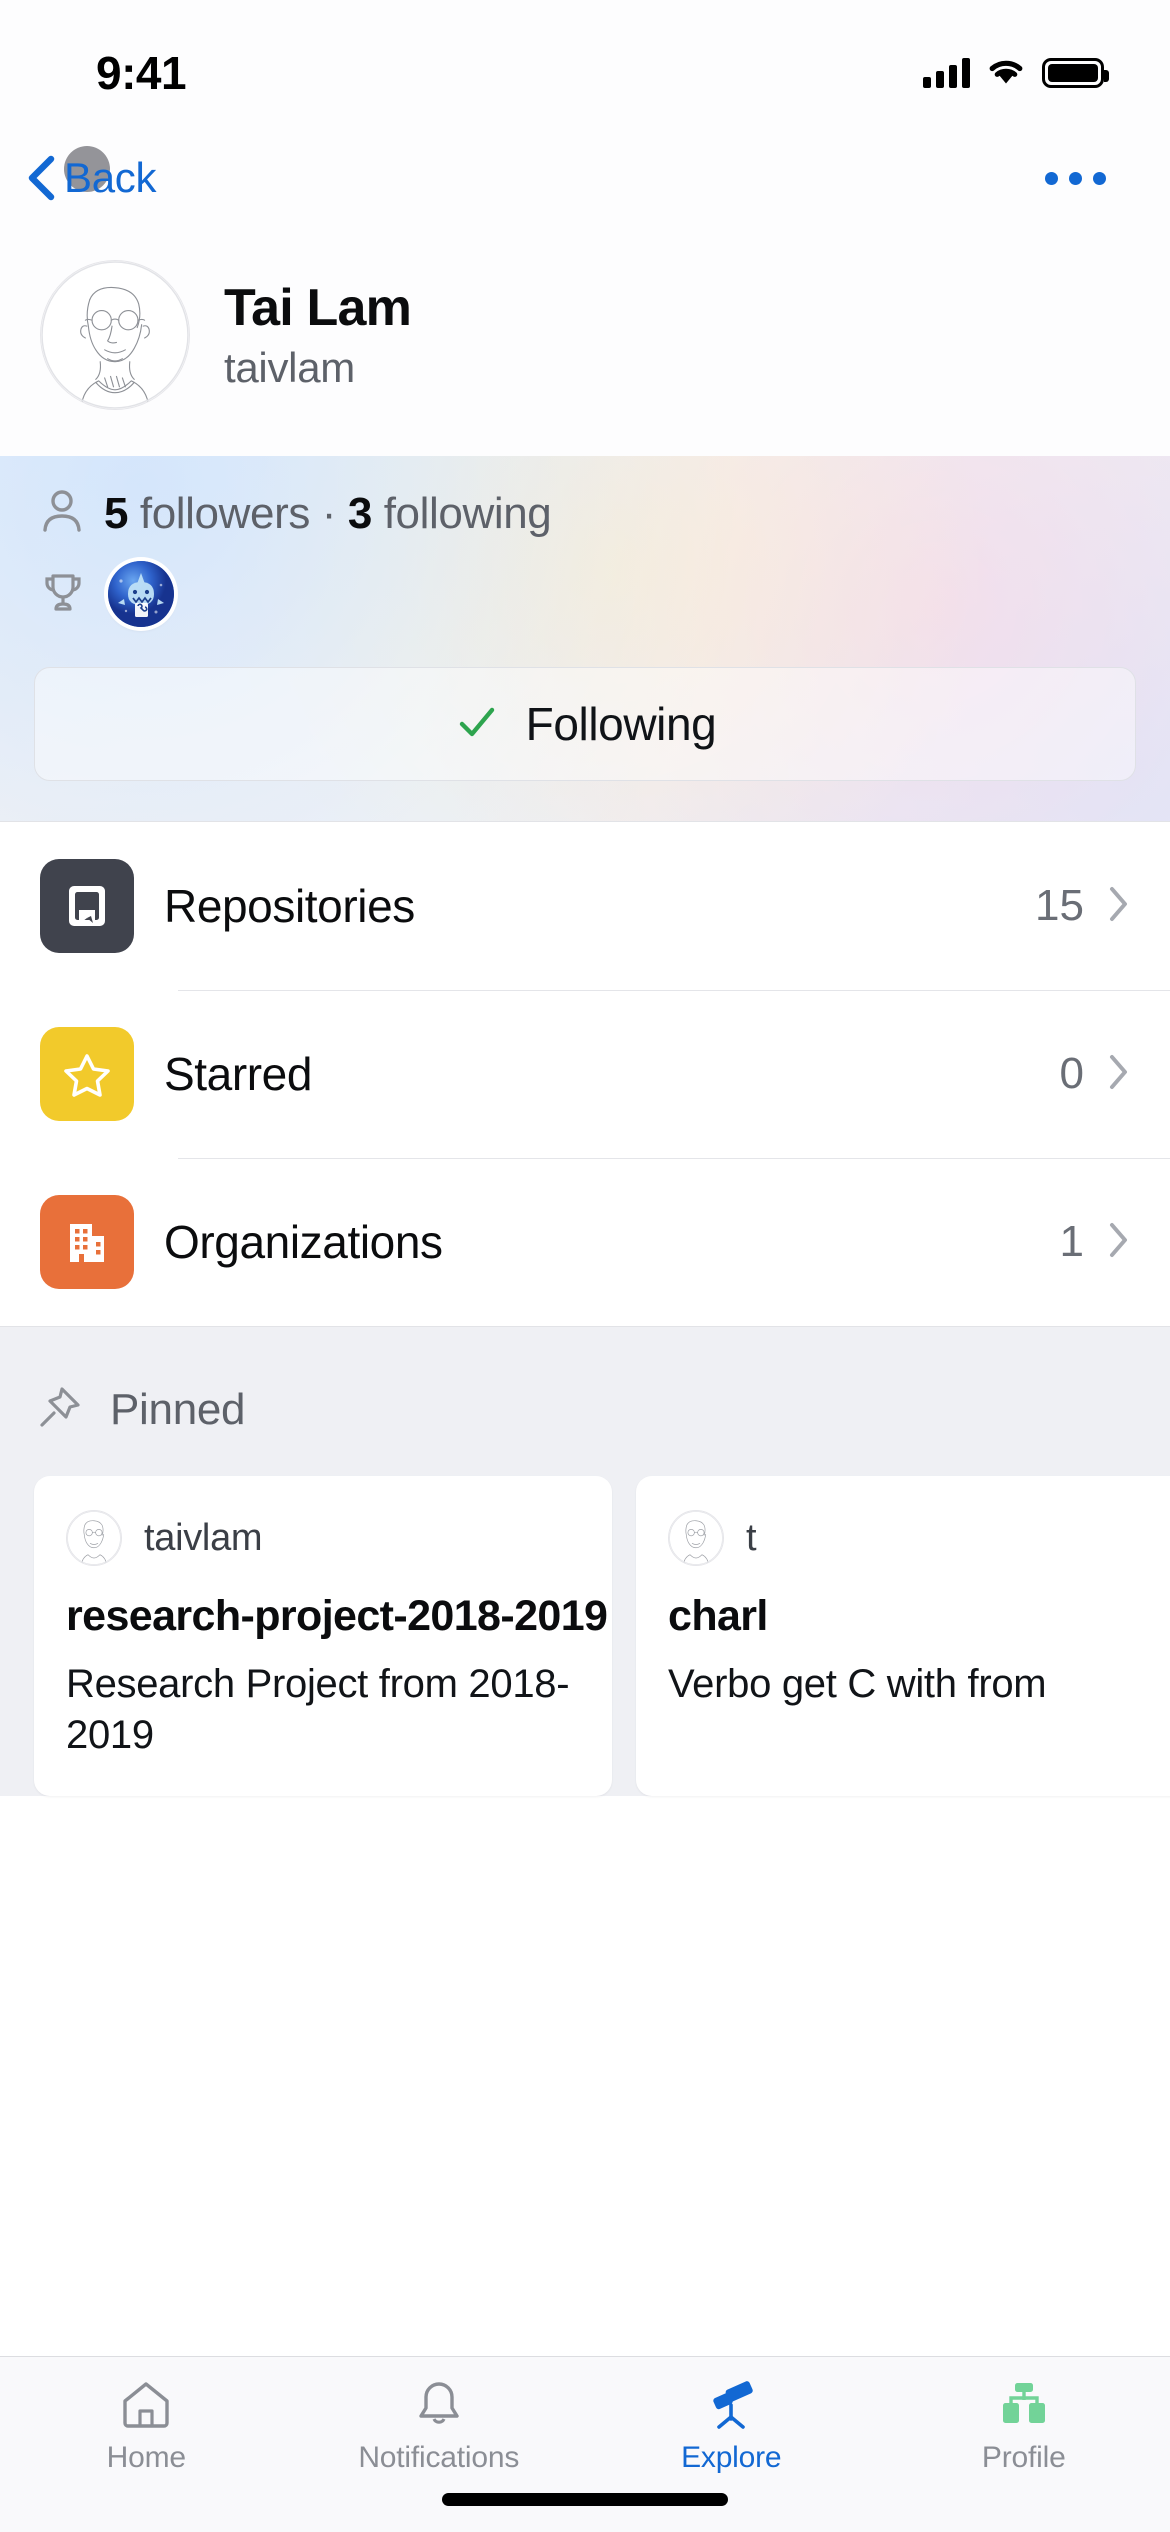 The image size is (1170, 2532). What do you see at coordinates (323, 1538) in the screenshot?
I see `repo-owner-row: taivlam` at bounding box center [323, 1538].